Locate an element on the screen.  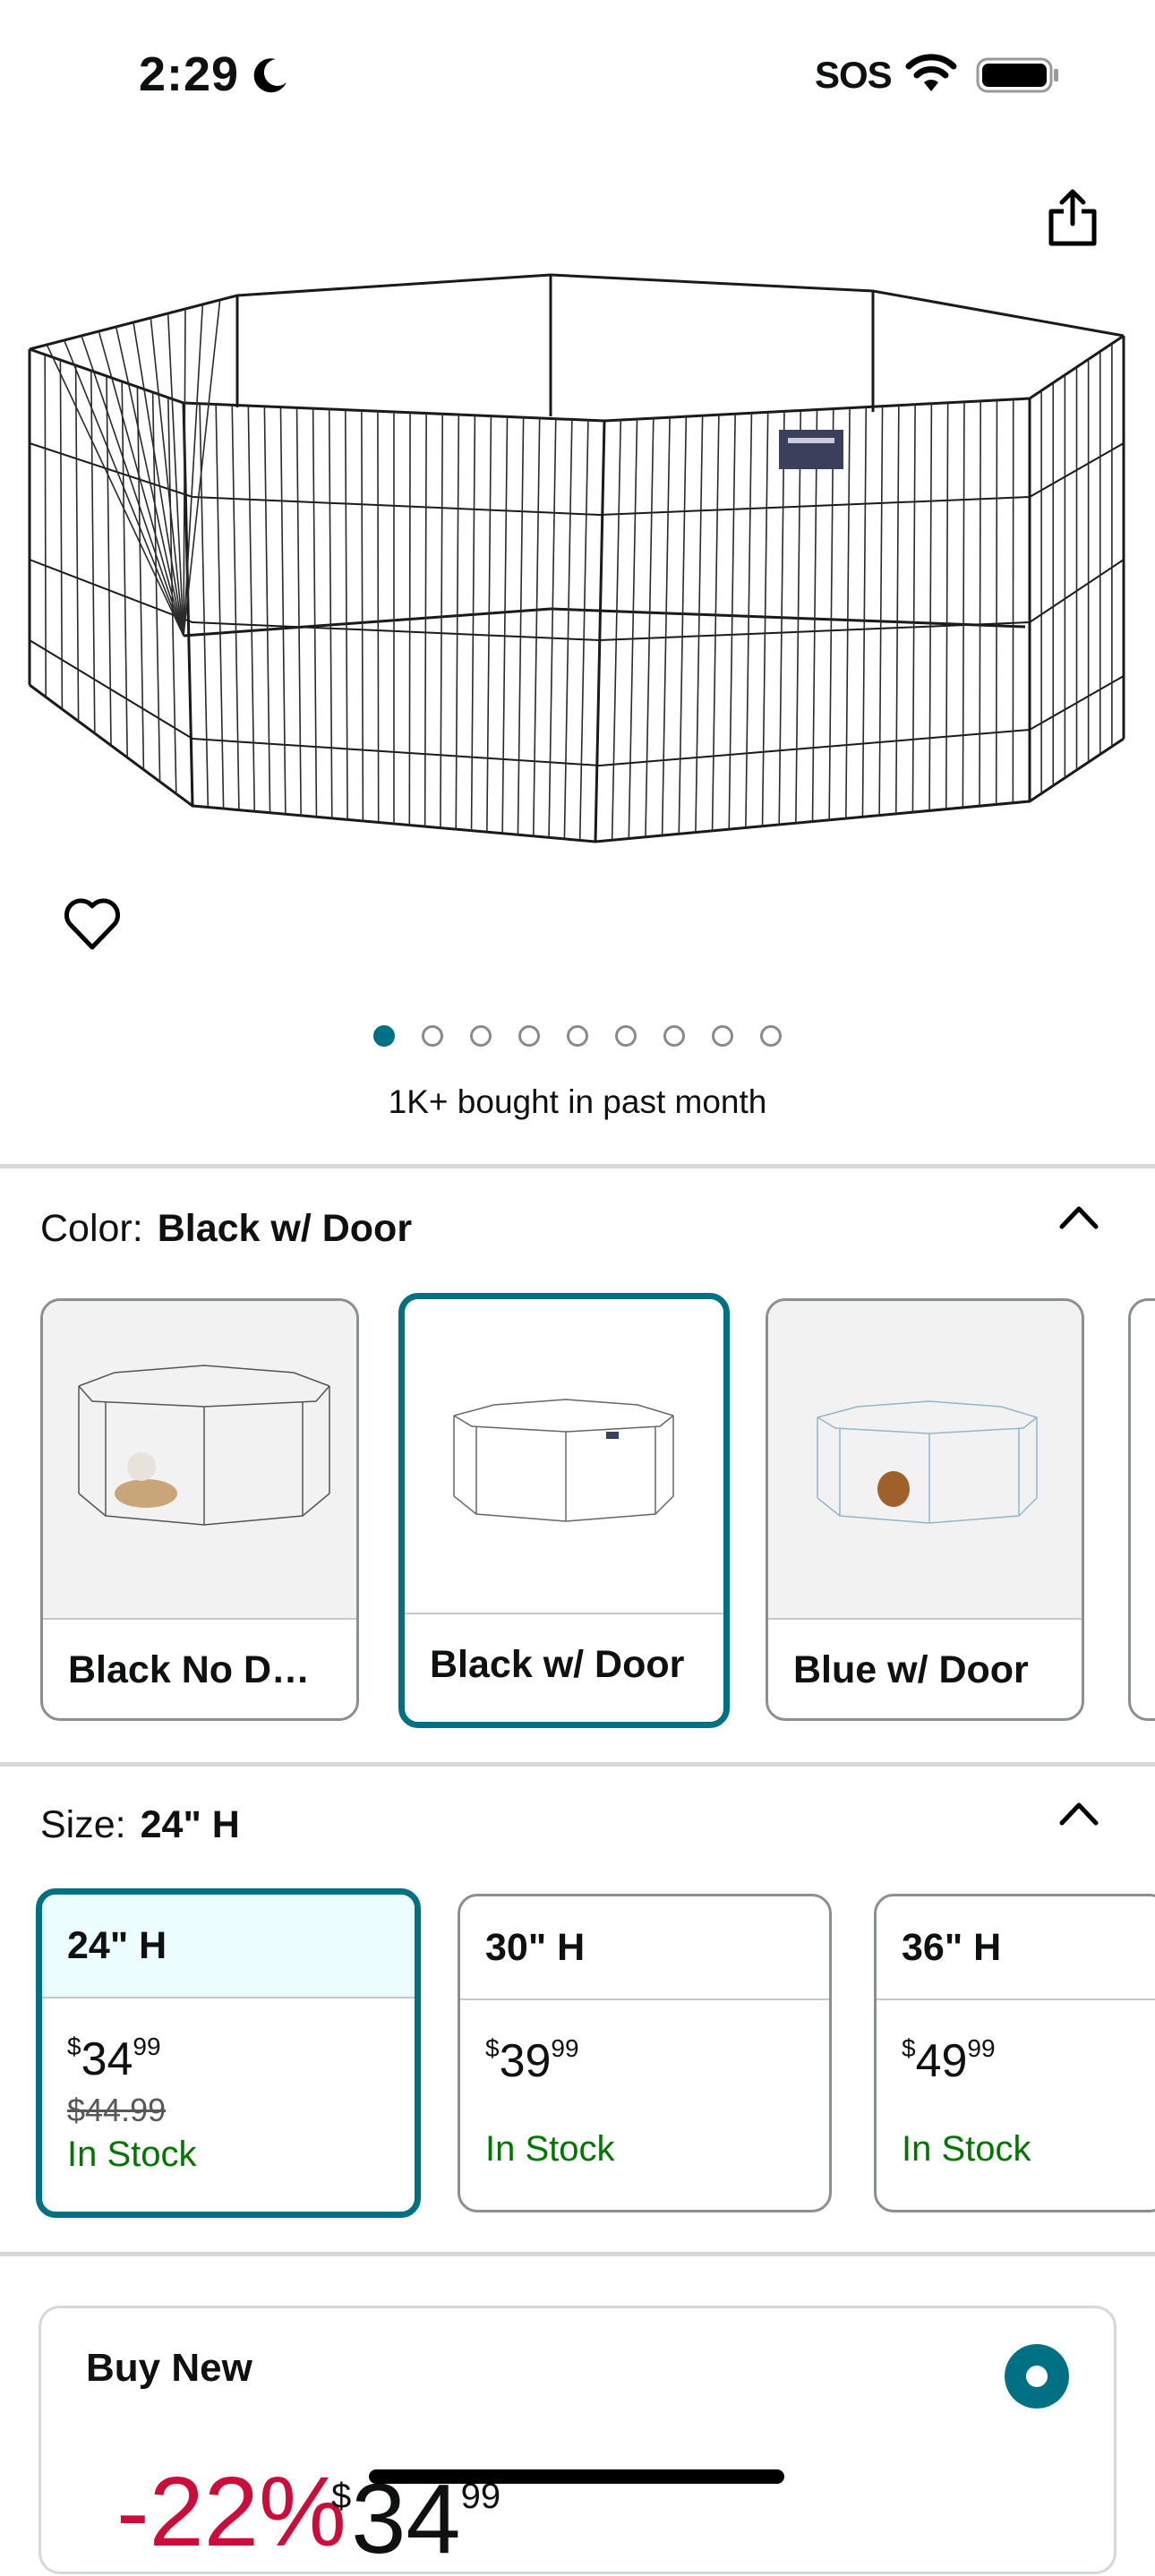
size-option-selected: 24" H $3499 $44.99 In Stock is located at coordinates (228, 2053).